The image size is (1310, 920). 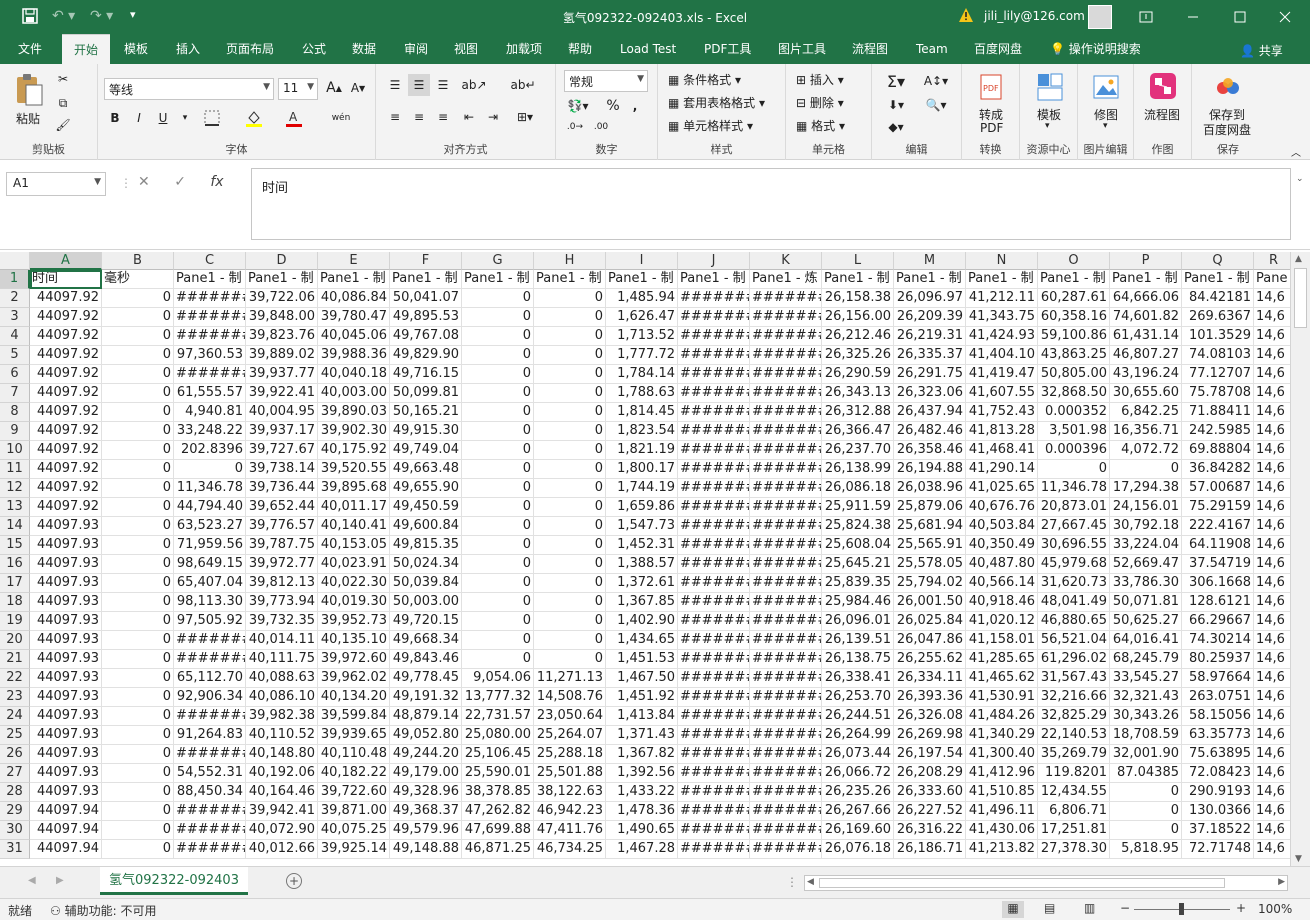 I want to click on header-cell: Pane1 - 制, so click(x=858, y=279).